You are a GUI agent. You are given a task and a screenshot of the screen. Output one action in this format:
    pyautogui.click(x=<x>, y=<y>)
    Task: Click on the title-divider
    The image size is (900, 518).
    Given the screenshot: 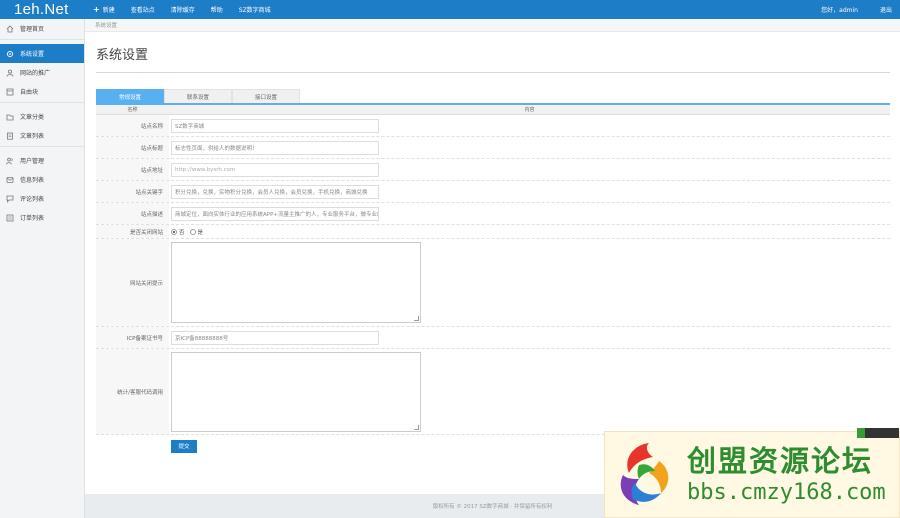 What is the action you would take?
    pyautogui.click(x=493, y=72)
    